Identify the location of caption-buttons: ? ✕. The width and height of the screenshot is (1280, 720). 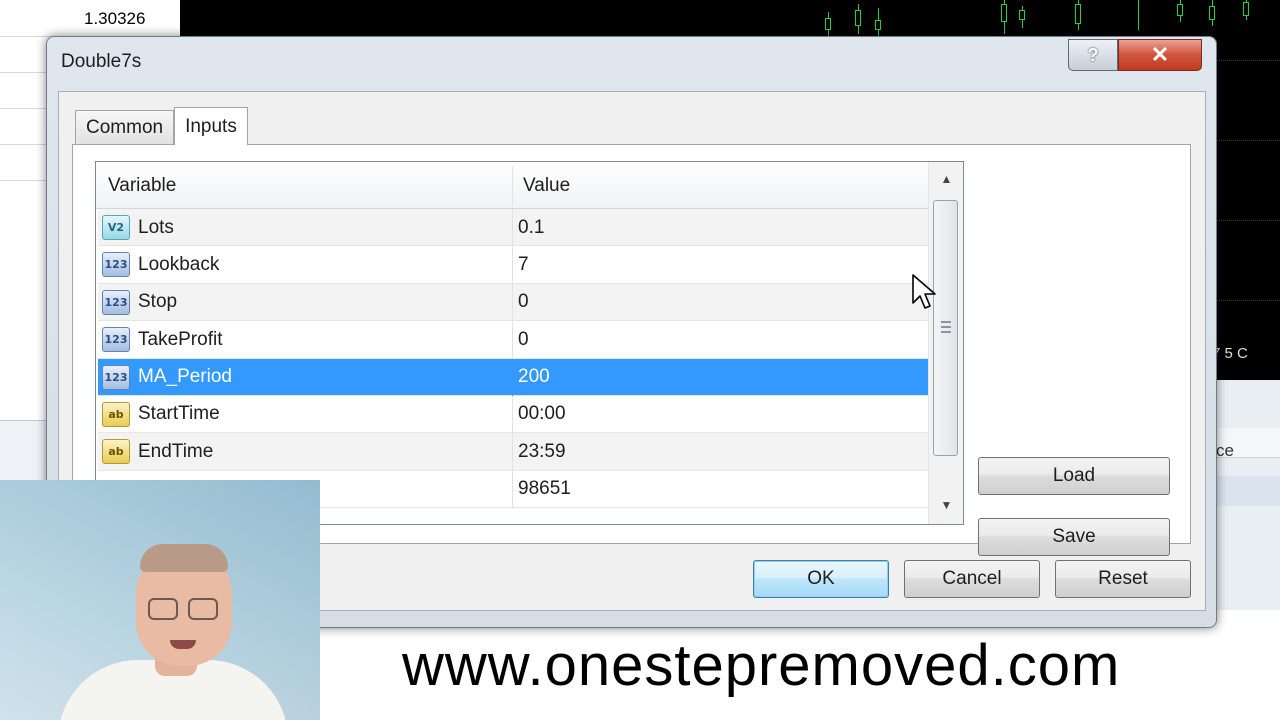
(1135, 55).